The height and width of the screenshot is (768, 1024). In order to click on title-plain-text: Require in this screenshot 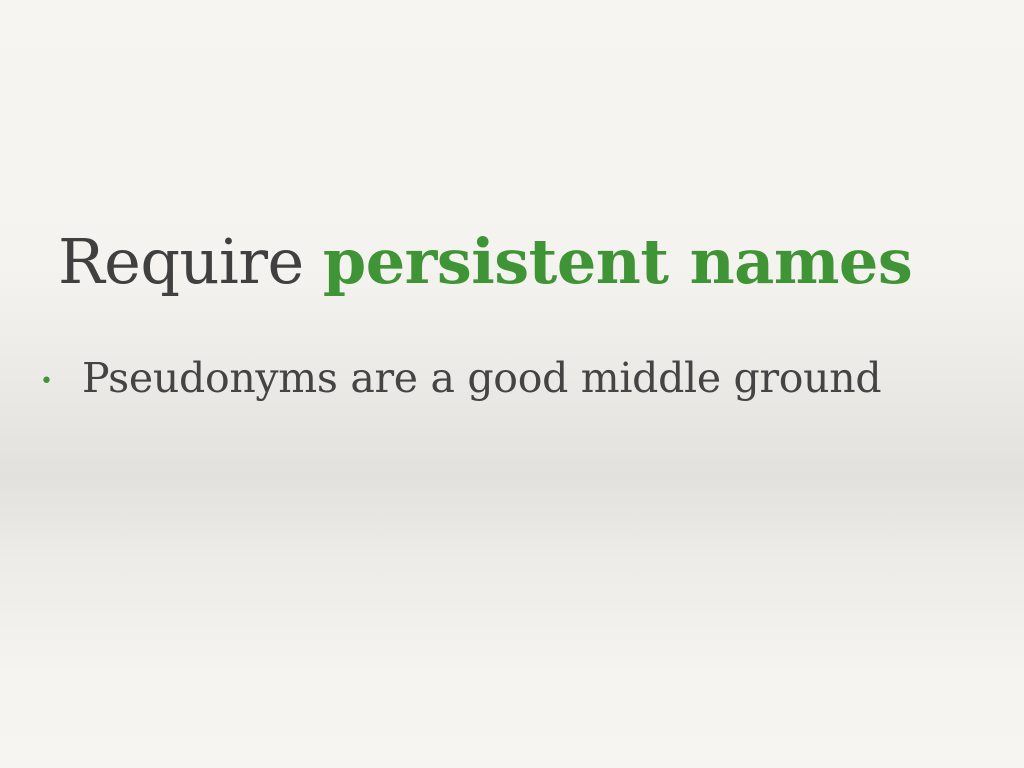, I will do `click(190, 261)`.